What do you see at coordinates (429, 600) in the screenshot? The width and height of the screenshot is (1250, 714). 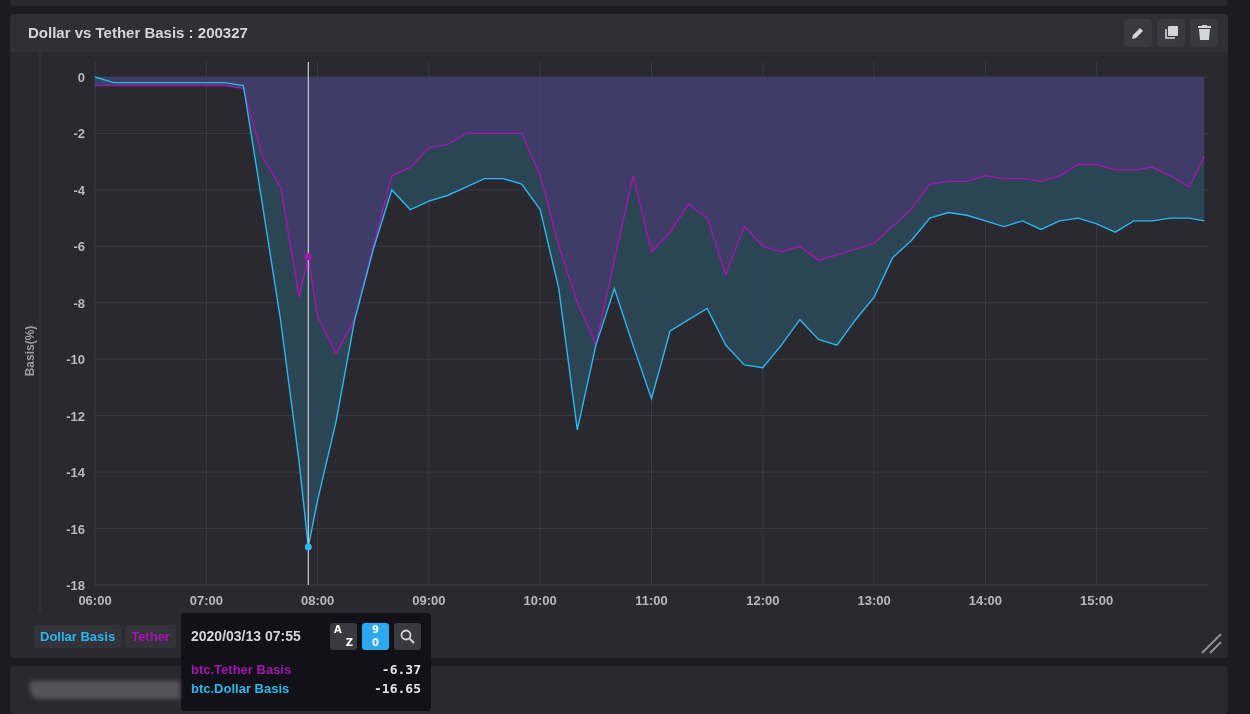 I see `x-tick-label: 09:00` at bounding box center [429, 600].